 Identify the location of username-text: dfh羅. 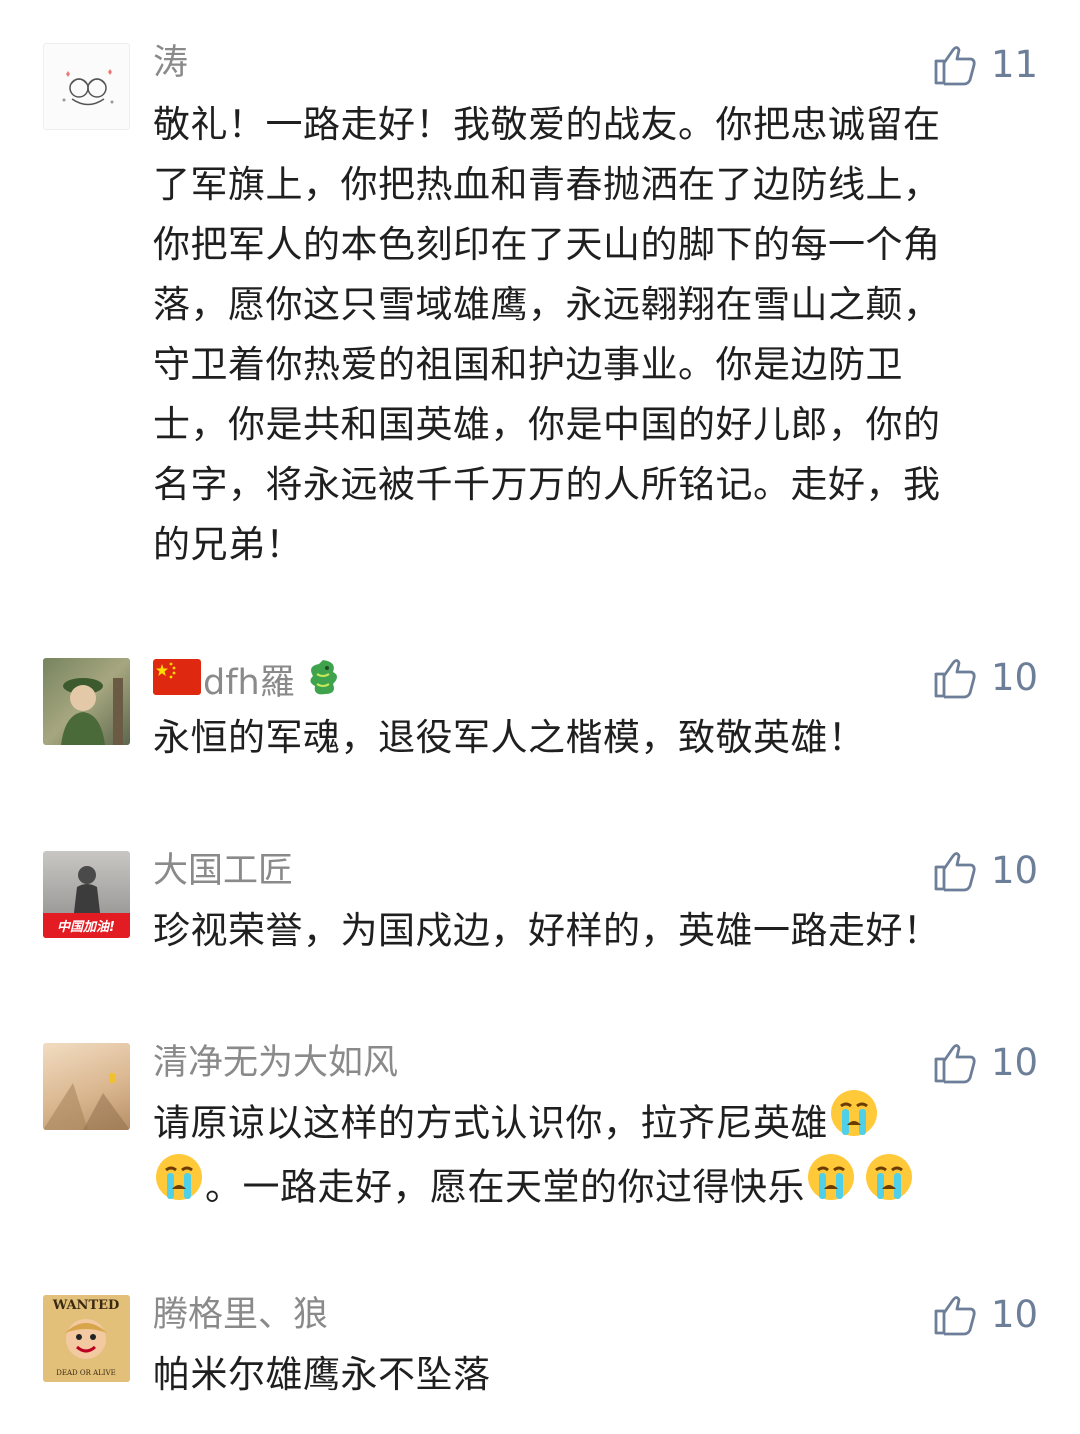
(249, 682).